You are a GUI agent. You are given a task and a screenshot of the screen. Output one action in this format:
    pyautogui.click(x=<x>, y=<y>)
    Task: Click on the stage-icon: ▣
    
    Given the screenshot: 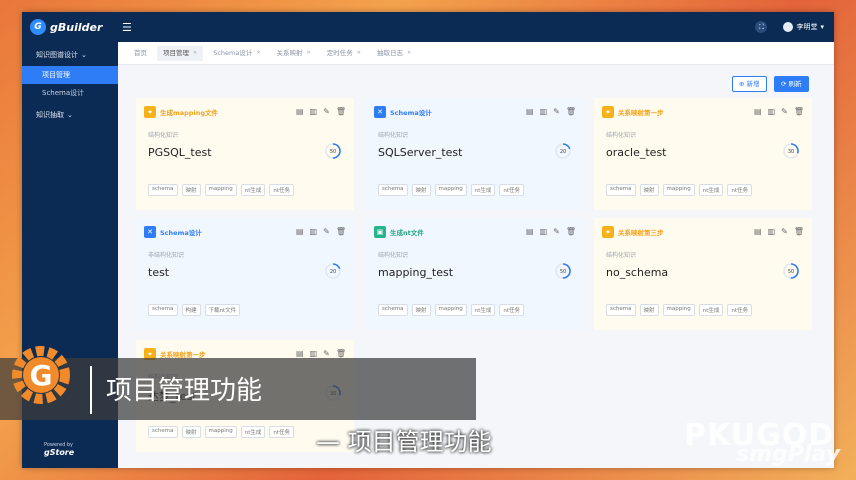 What is the action you would take?
    pyautogui.click(x=380, y=232)
    